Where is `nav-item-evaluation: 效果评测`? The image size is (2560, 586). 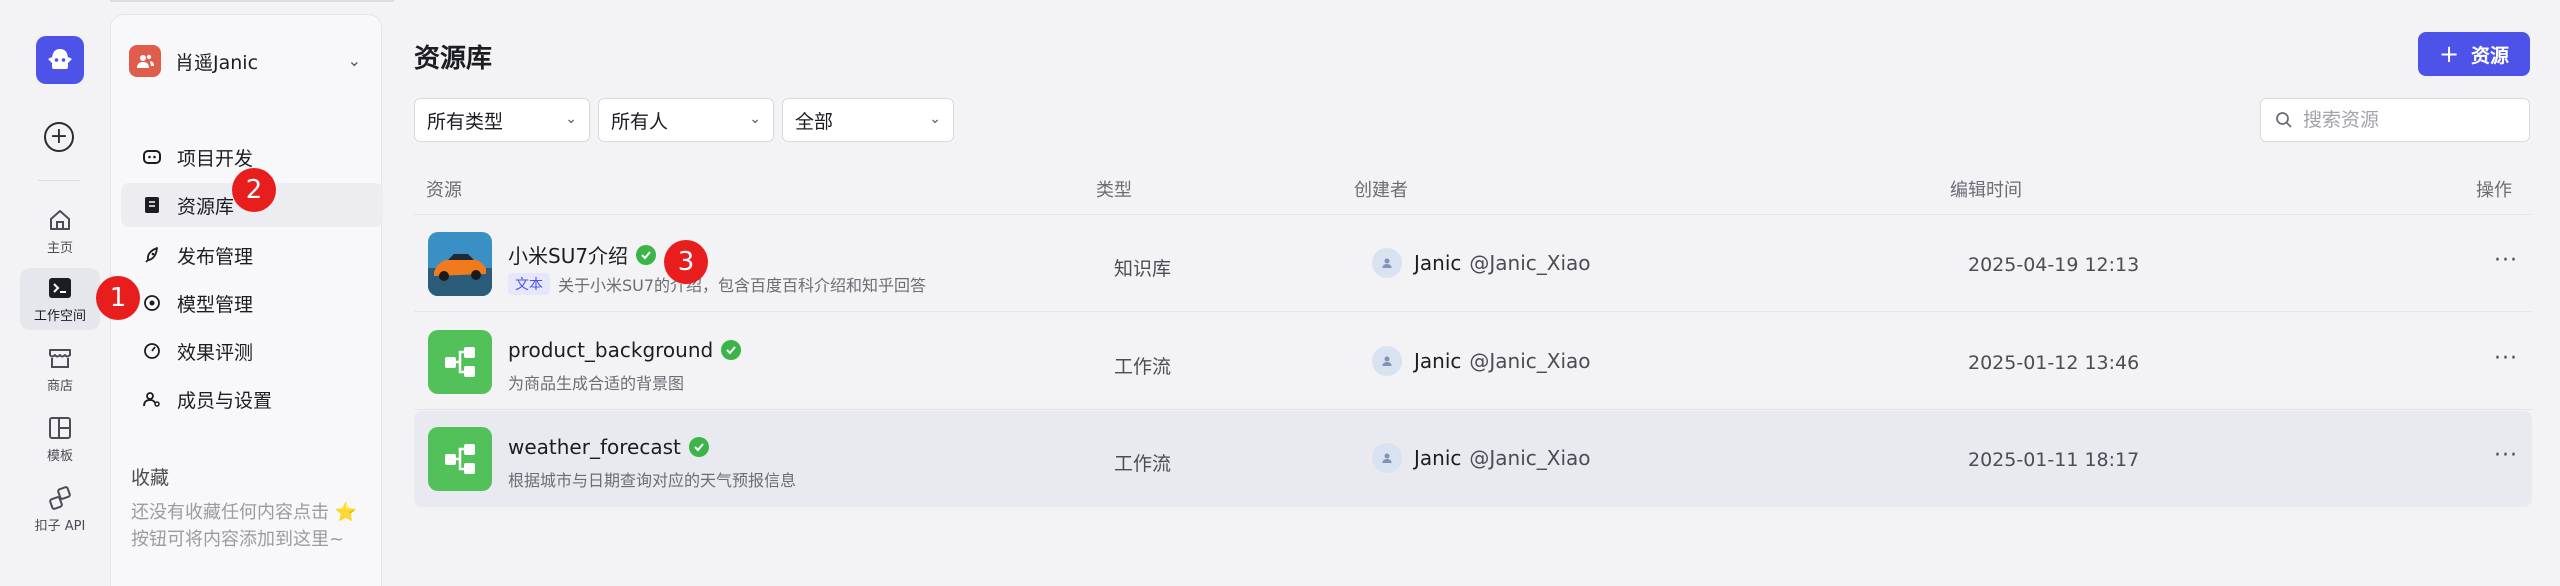 nav-item-evaluation: 效果评测 is located at coordinates (252, 351).